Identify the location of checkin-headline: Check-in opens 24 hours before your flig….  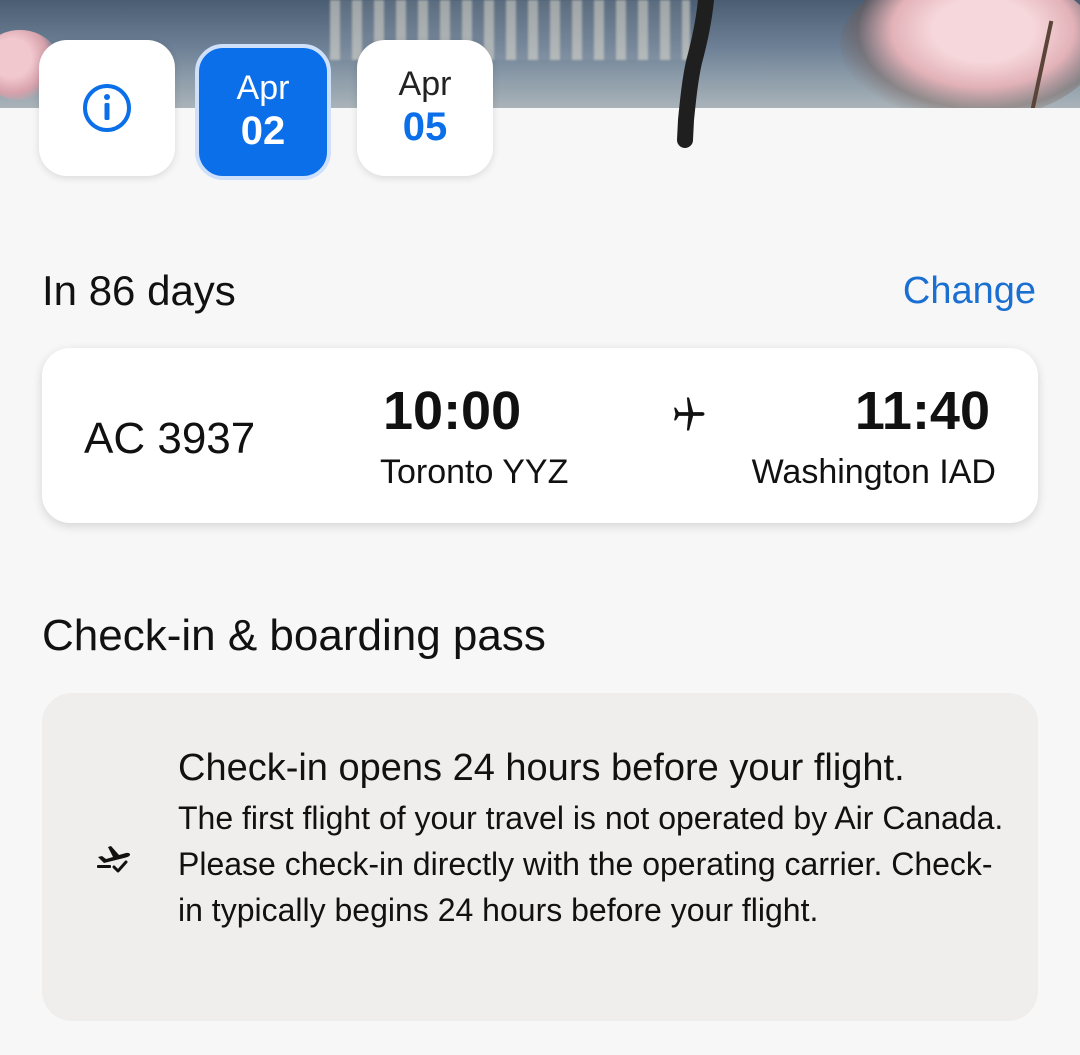
(541, 768).